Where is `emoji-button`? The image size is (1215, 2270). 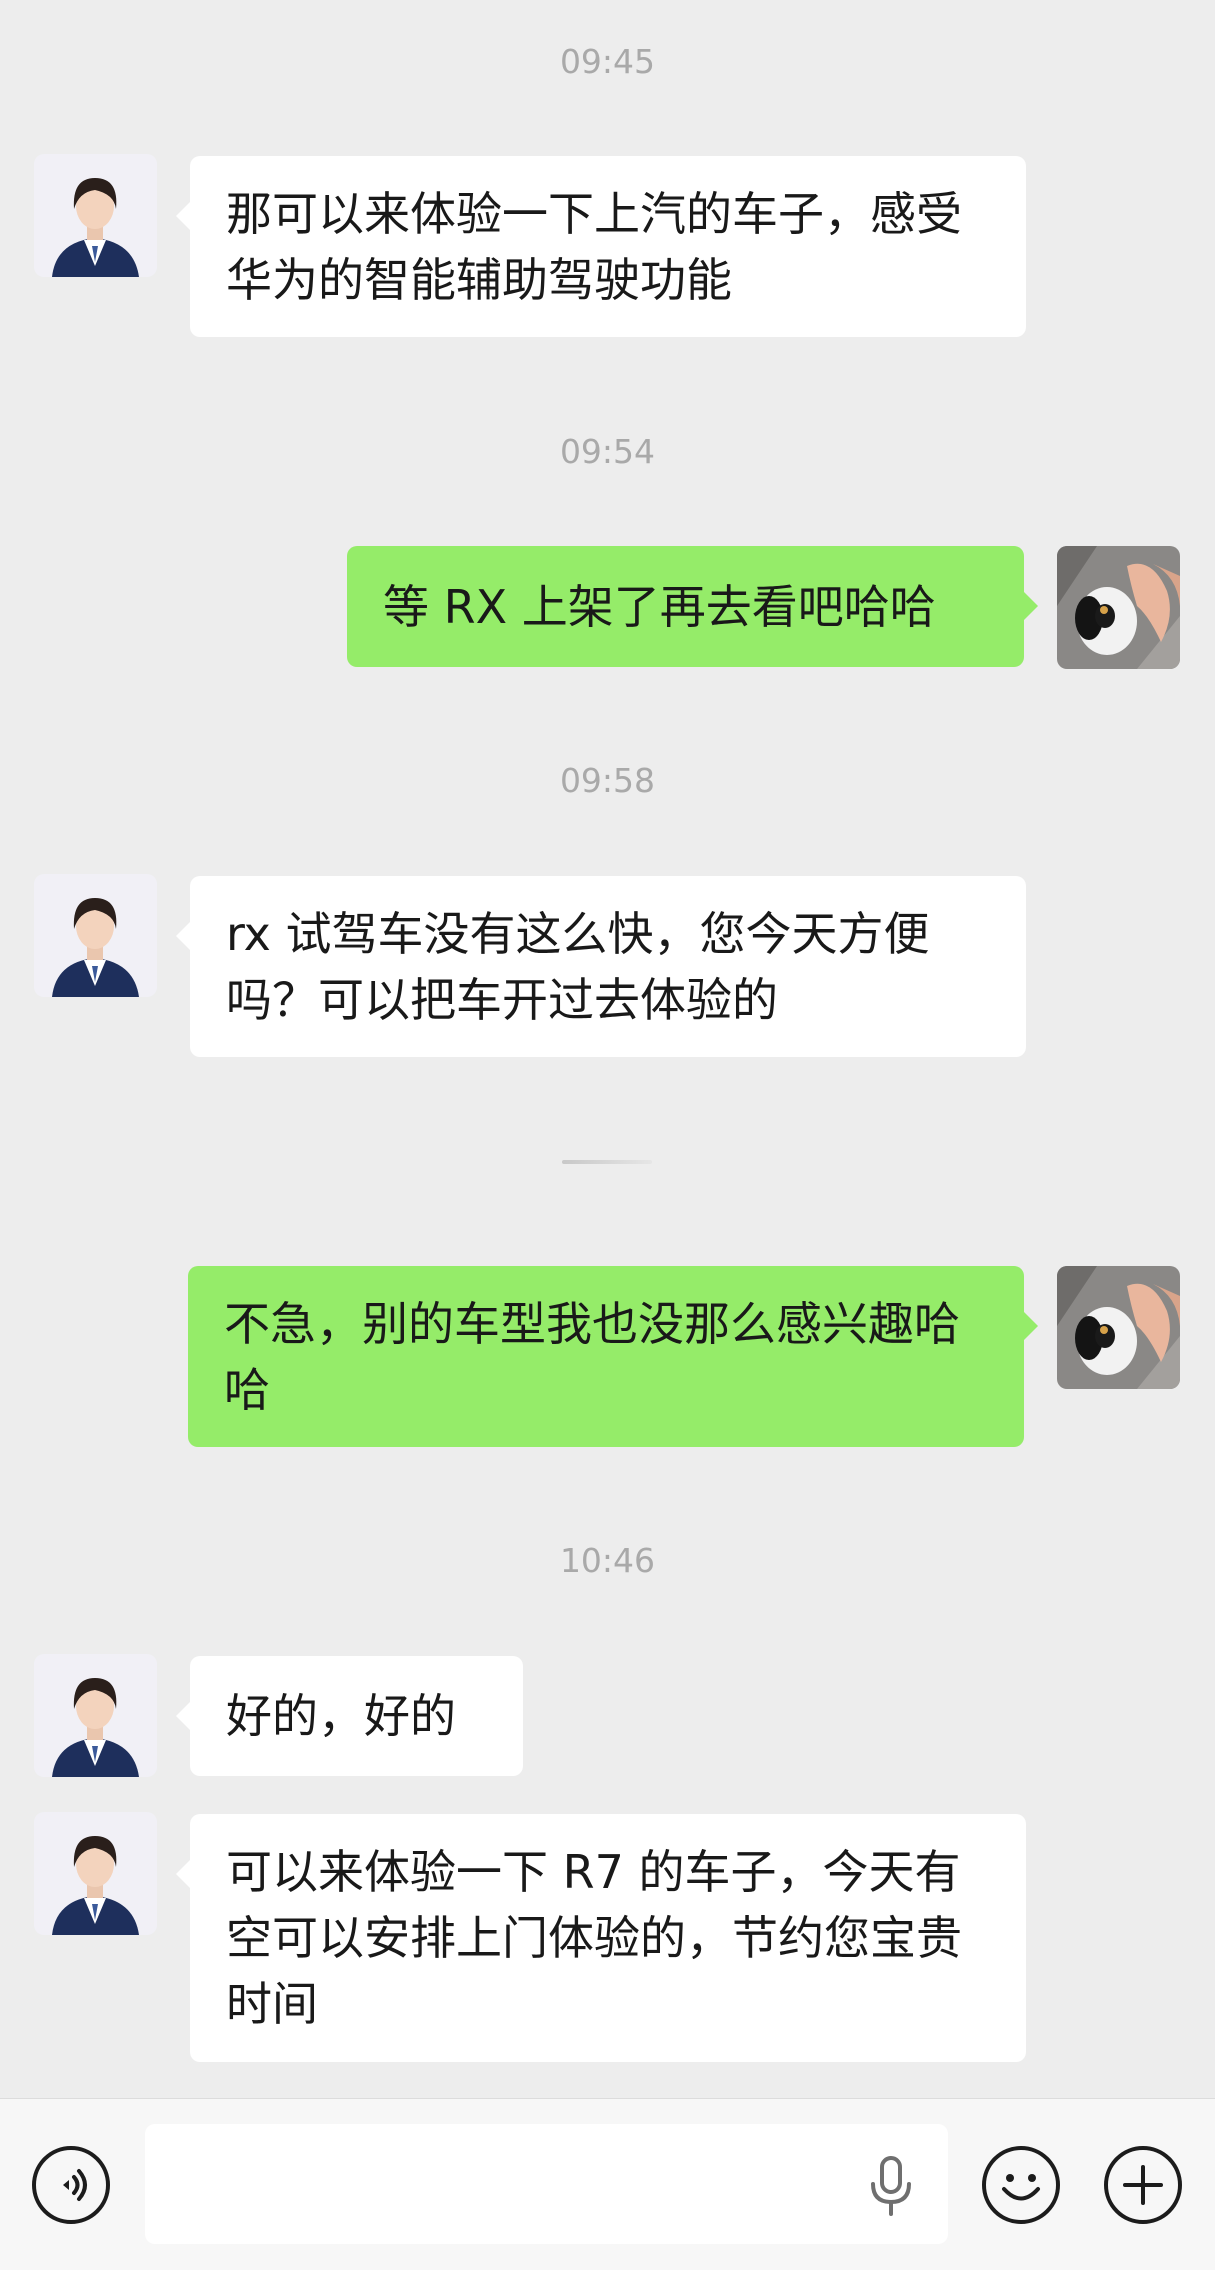
emoji-button is located at coordinates (1021, 2185).